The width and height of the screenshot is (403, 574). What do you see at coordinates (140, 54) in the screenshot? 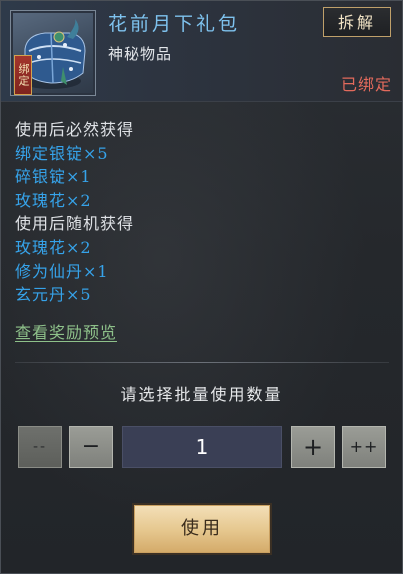
I see `item-type: 神秘物品` at bounding box center [140, 54].